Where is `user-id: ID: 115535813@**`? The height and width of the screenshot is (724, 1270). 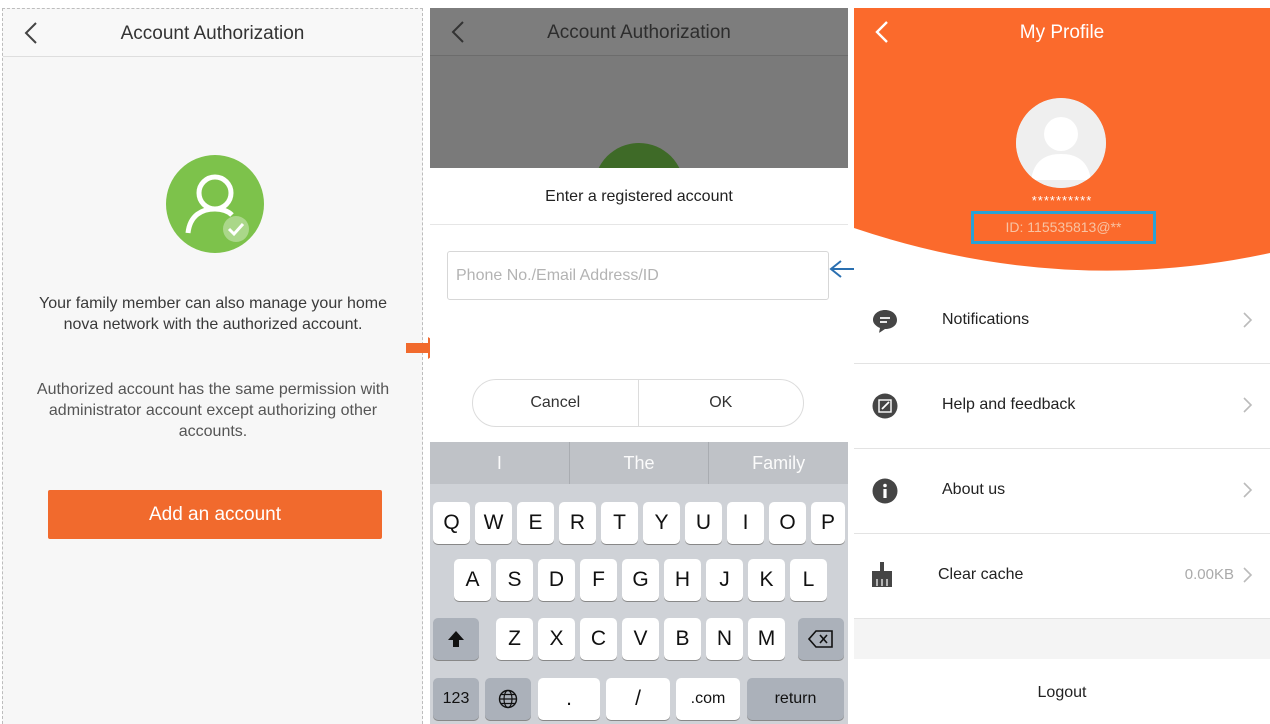
user-id: ID: 115535813@** is located at coordinates (1063, 227).